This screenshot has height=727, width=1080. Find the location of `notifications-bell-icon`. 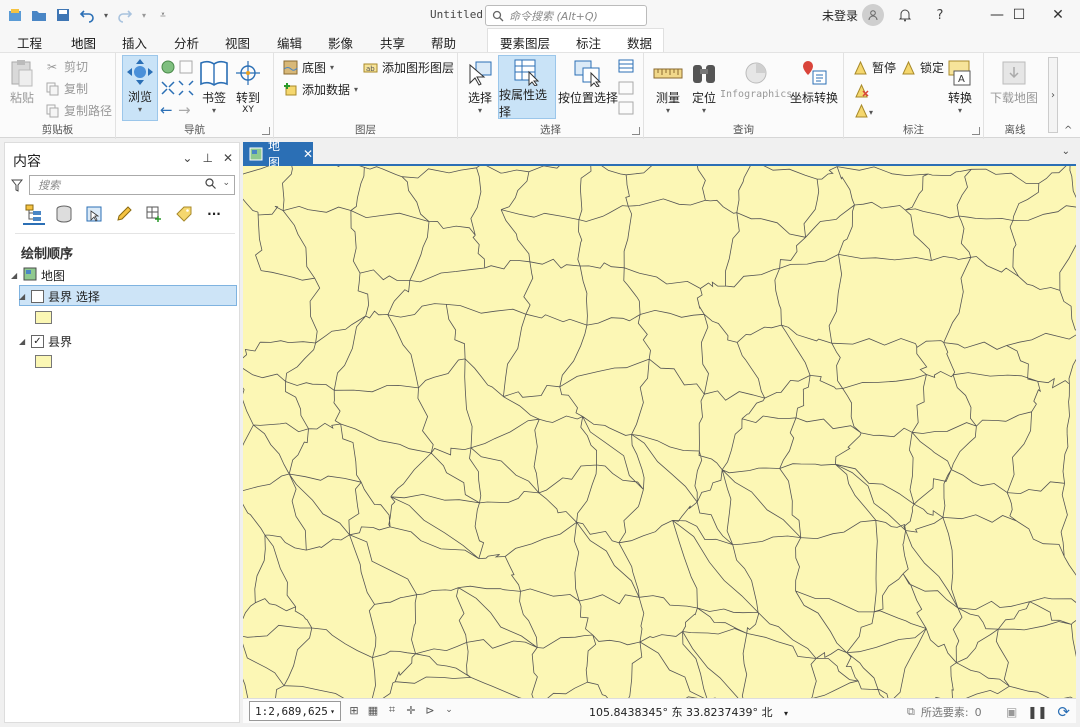

notifications-bell-icon is located at coordinates (905, 15).